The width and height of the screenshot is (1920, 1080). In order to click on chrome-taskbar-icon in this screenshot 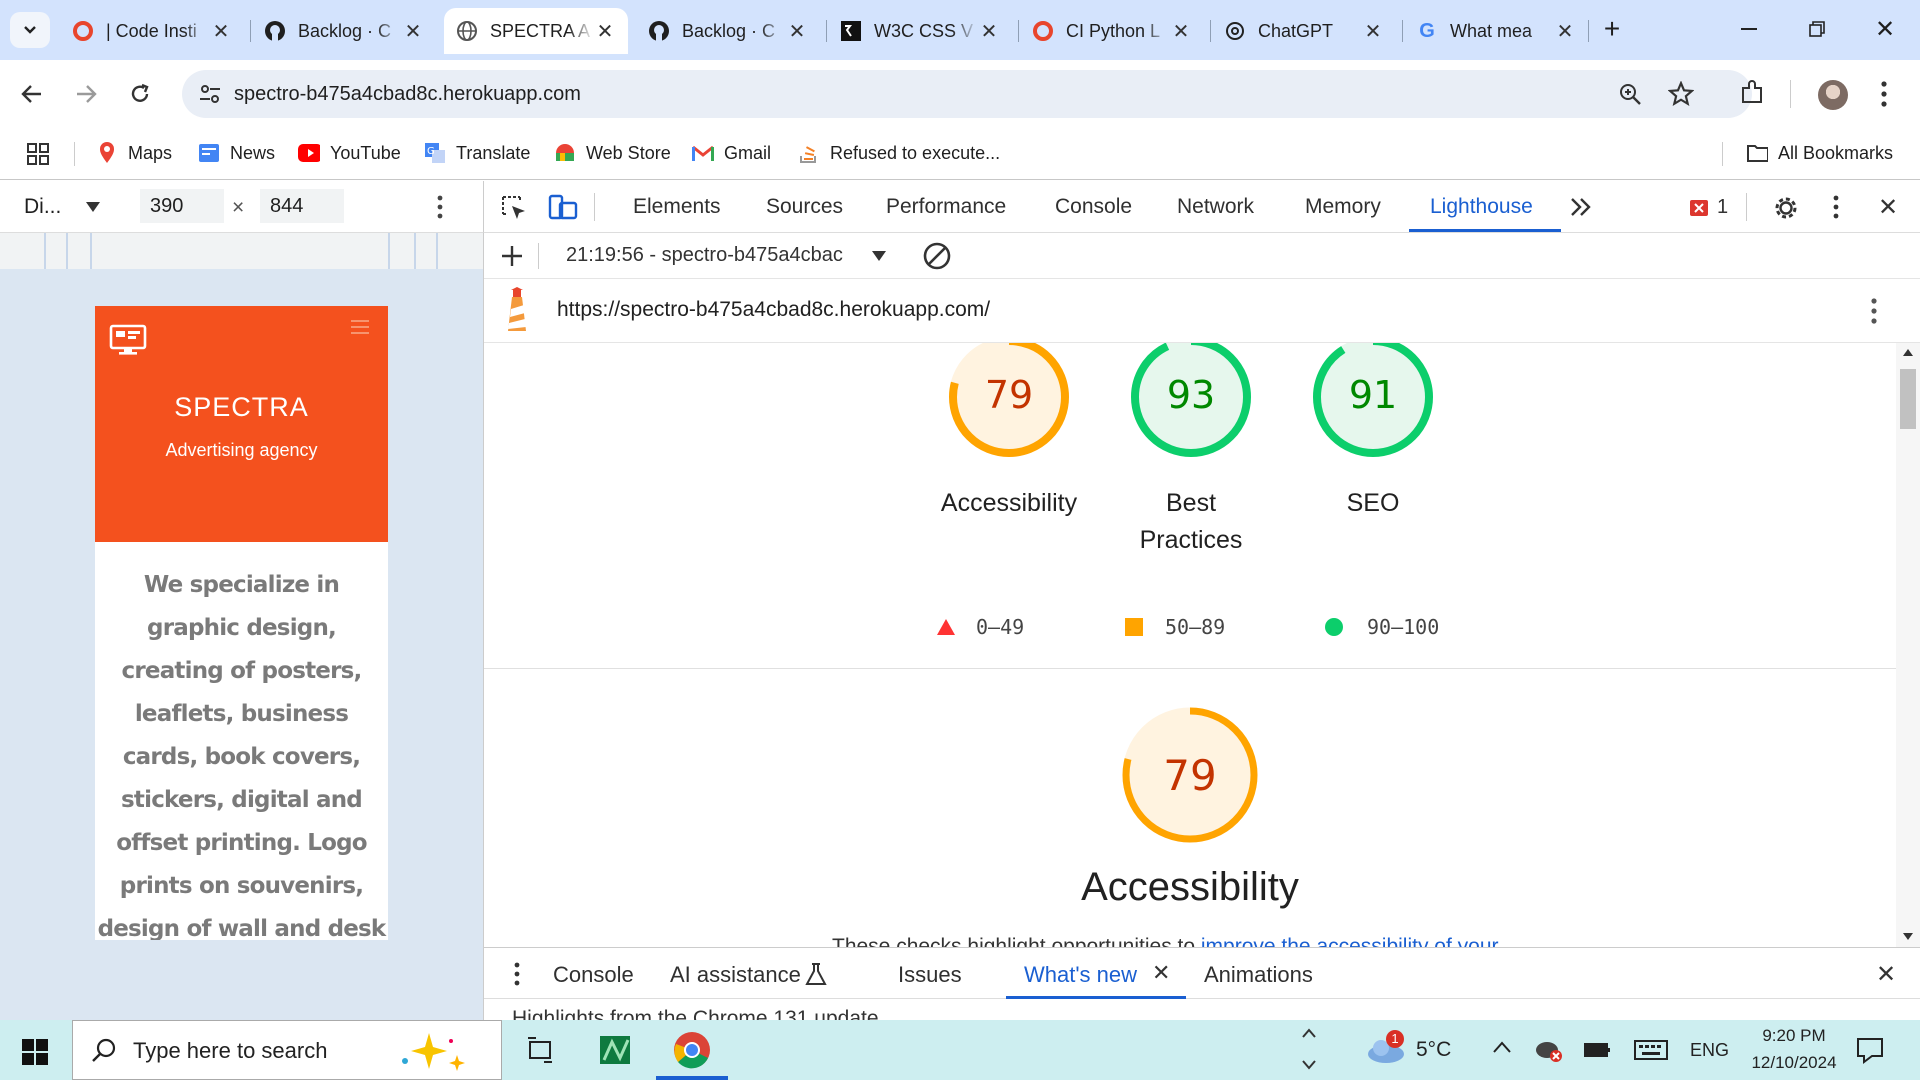, I will do `click(692, 1050)`.